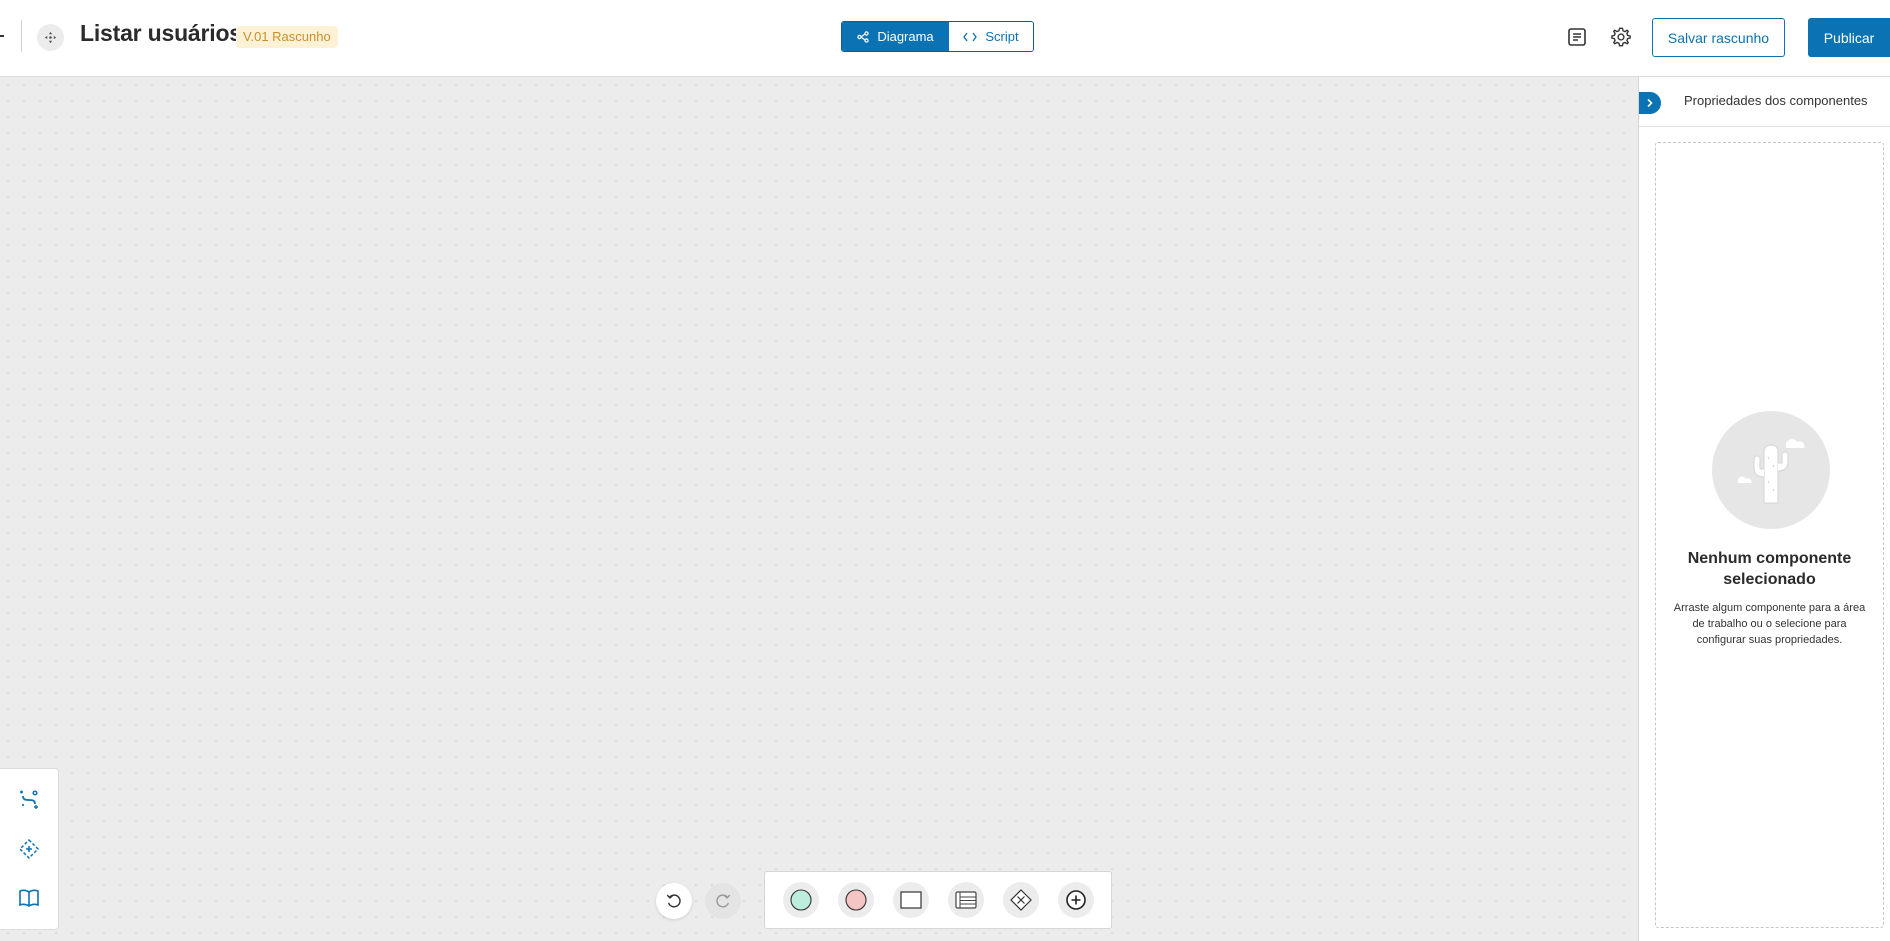 This screenshot has height=941, width=1890. Describe the element at coordinates (1771, 470) in the screenshot. I see `cactus-icon` at that location.